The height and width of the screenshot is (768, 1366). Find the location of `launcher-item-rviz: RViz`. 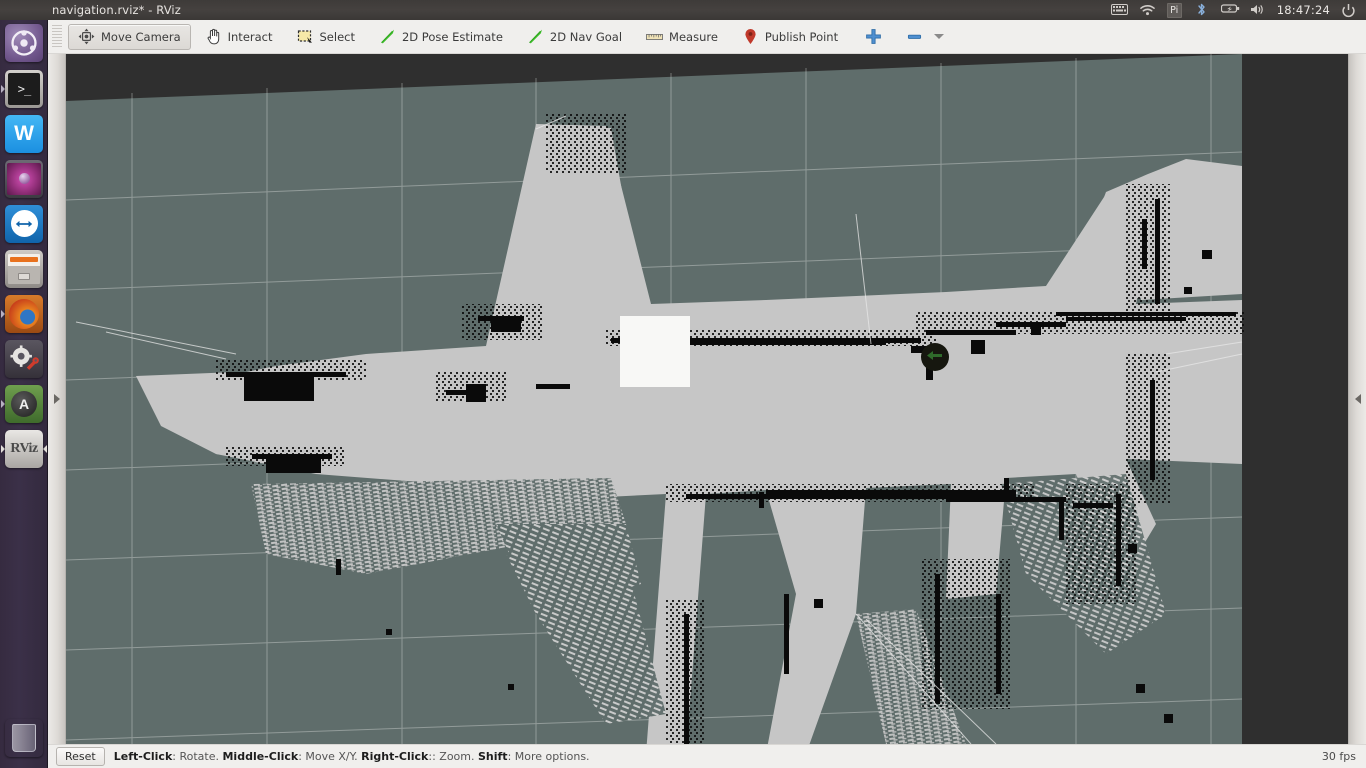

launcher-item-rviz: RViz is located at coordinates (24, 448).